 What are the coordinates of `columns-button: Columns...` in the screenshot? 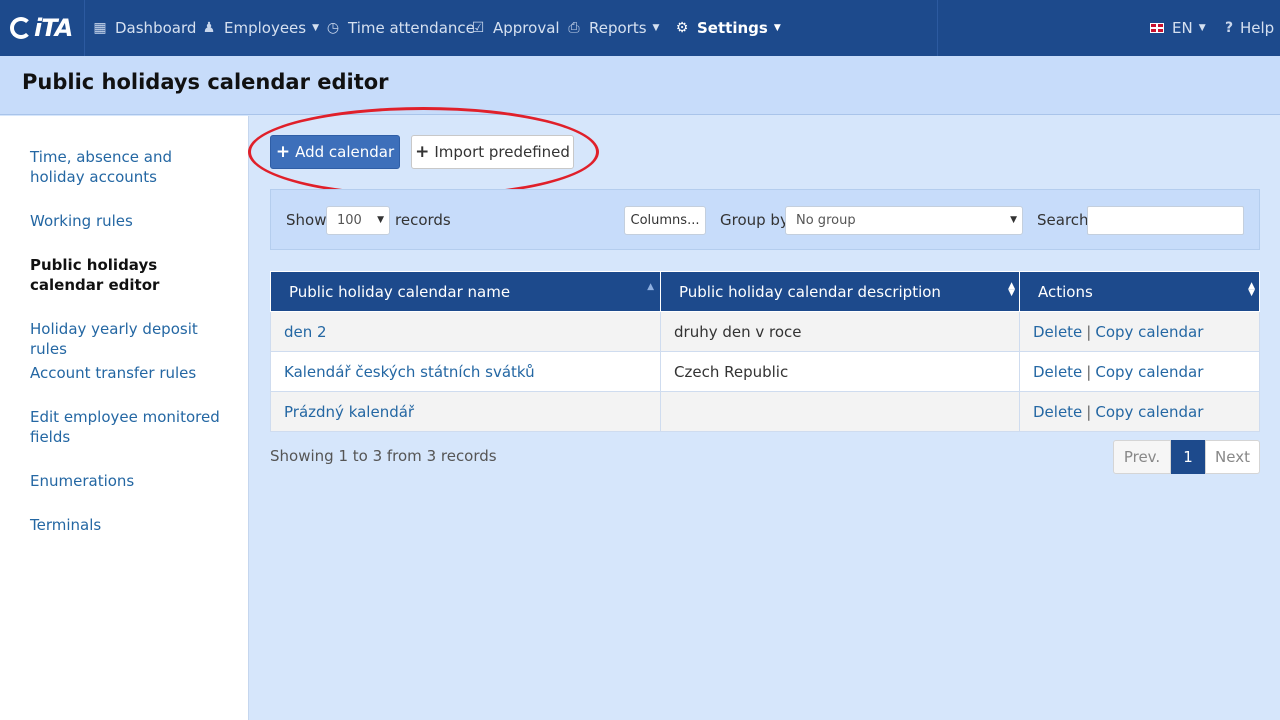 It's located at (665, 220).